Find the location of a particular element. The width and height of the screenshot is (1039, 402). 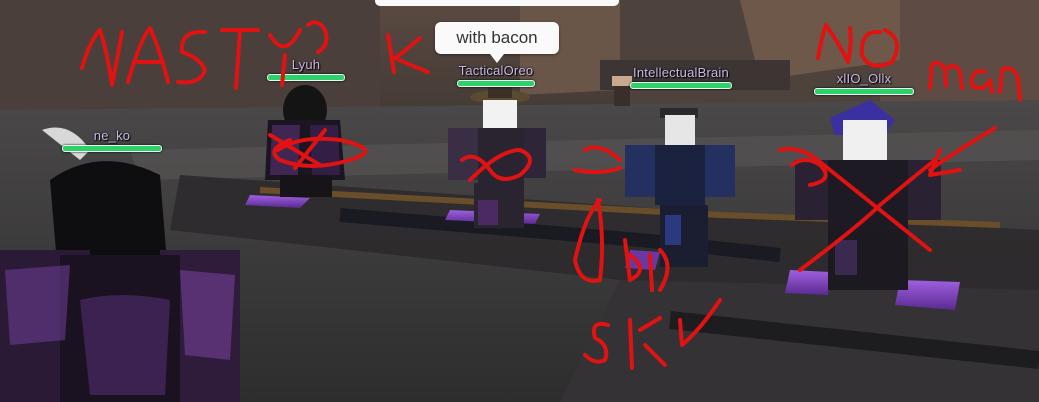

chat-bubble-text: with bacon is located at coordinates (497, 37).